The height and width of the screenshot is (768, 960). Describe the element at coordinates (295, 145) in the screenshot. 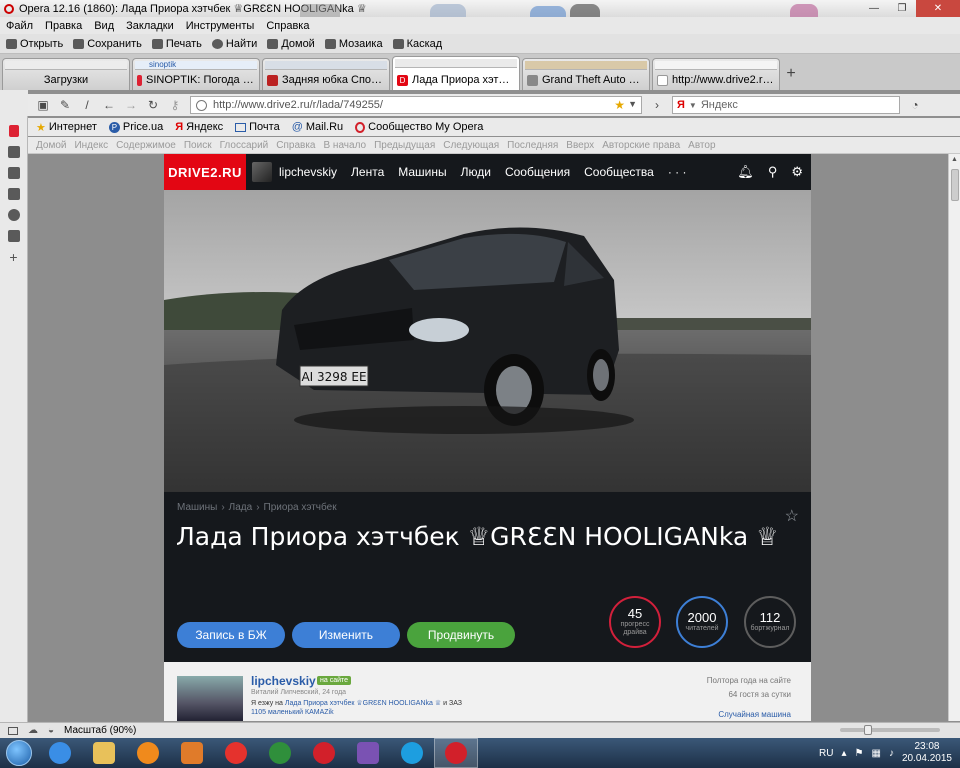

I see `sitenav-help: Справка` at that location.